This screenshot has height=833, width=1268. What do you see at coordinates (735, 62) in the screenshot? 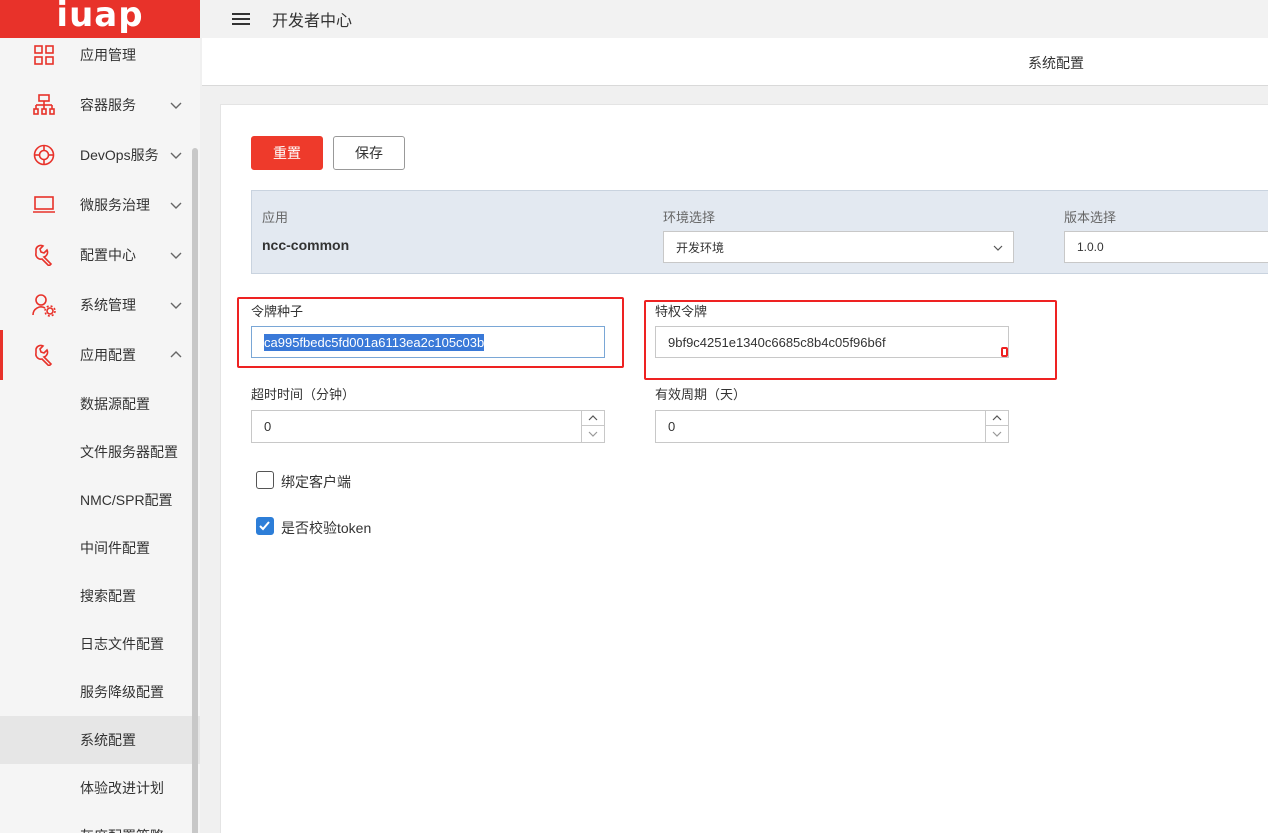
I see `page-header: 系统配置` at bounding box center [735, 62].